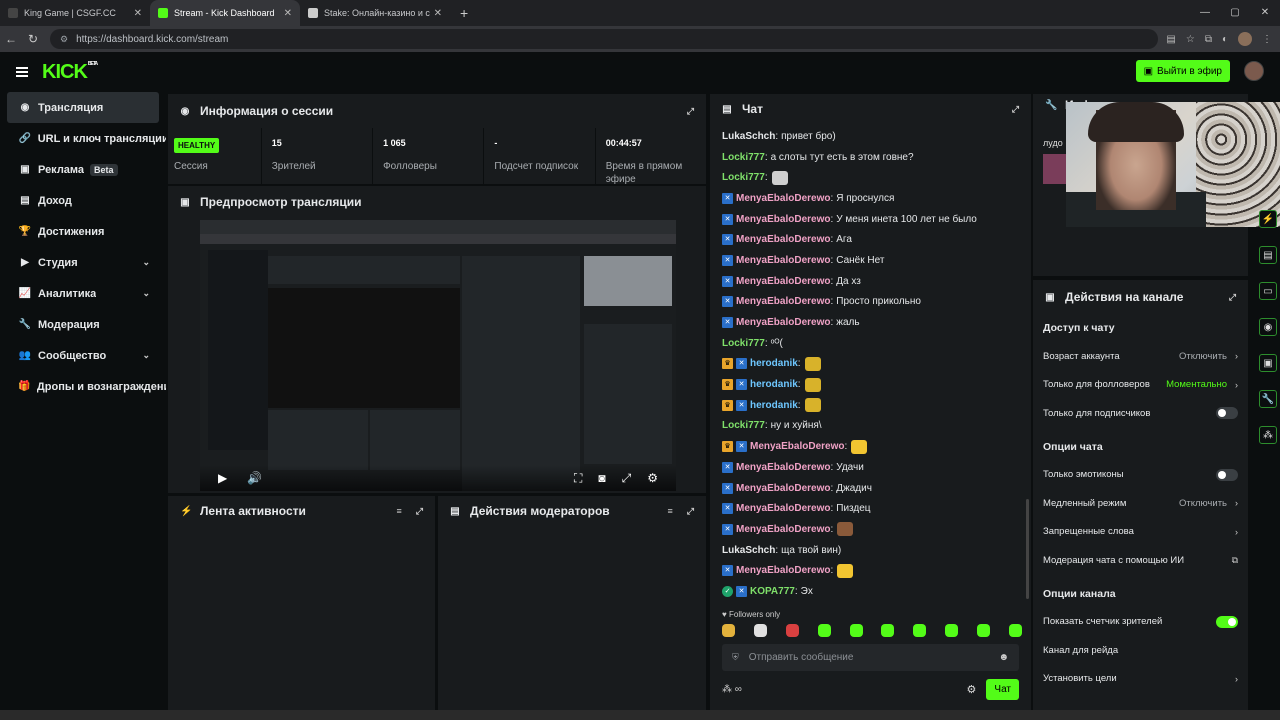 Image resolution: width=1280 pixels, height=720 pixels. Describe the element at coordinates (872, 322) in the screenshot. I see `chat-message: ✕ MenyaEbaloDerewo: жаль` at that location.